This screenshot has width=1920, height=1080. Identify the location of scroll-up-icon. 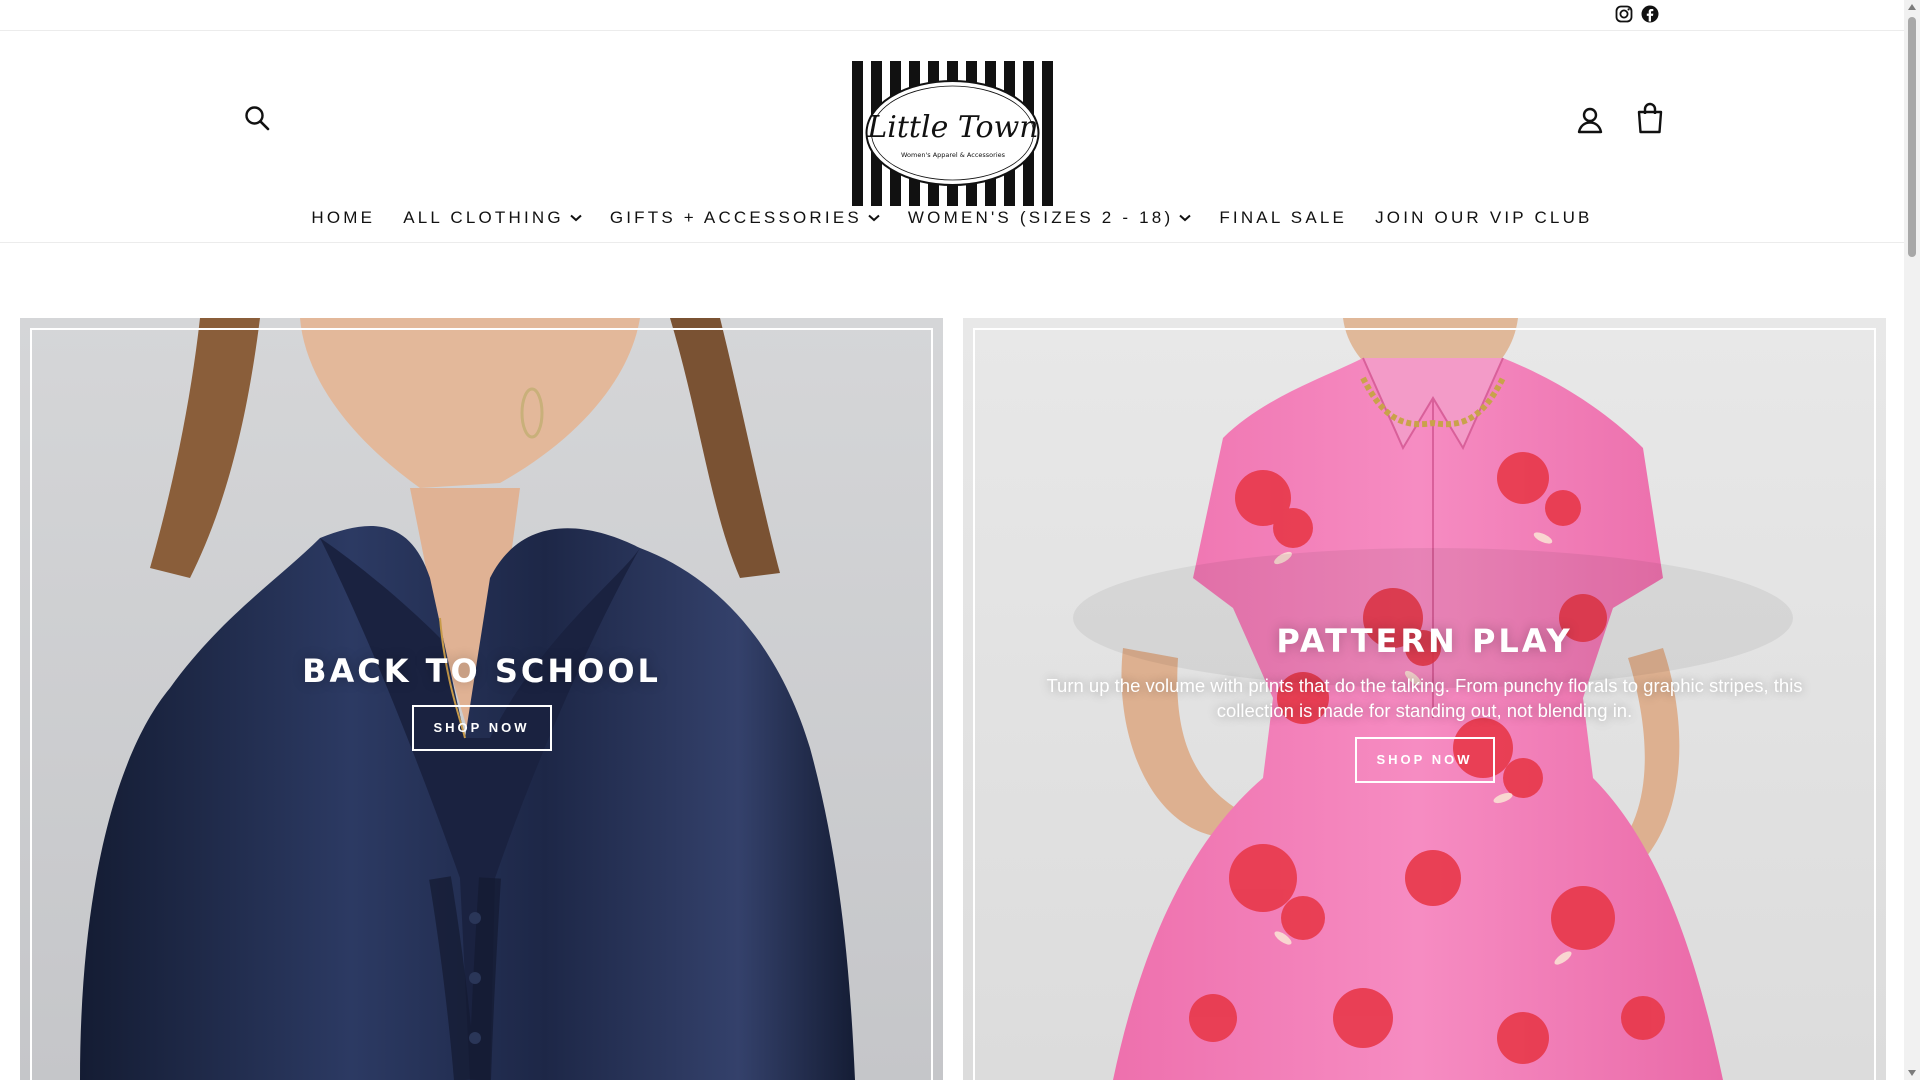
(1912, 7).